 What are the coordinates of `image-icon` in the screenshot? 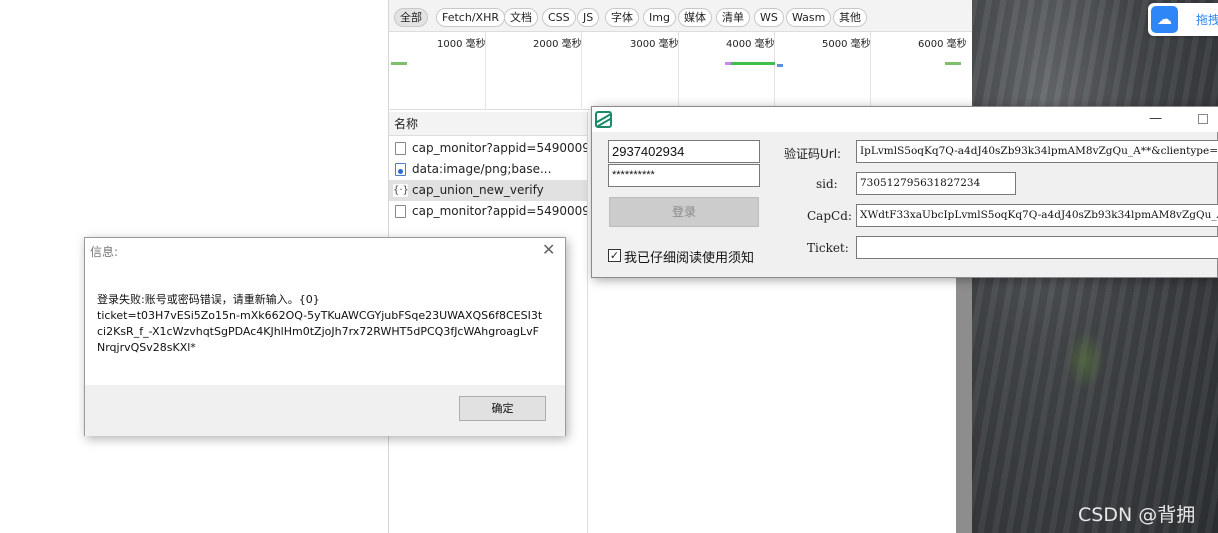 It's located at (400, 169).